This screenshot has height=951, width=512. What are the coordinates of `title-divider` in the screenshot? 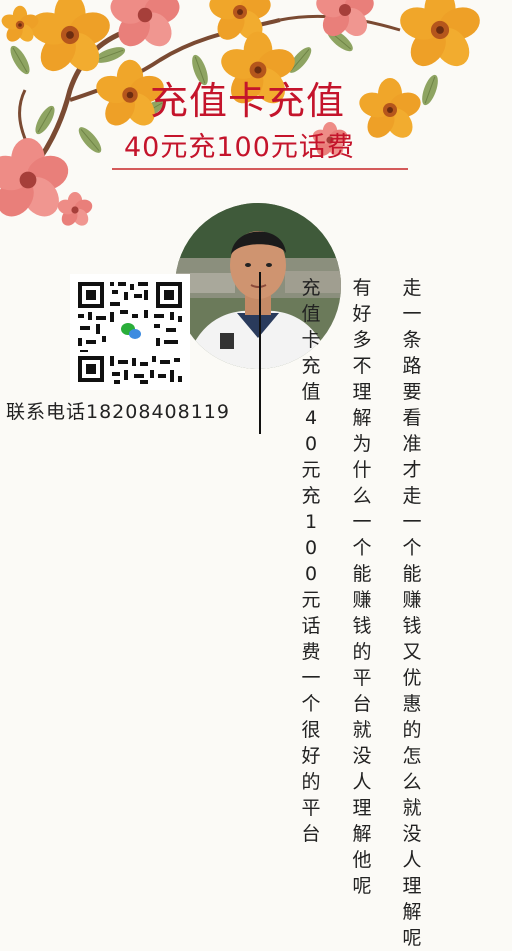 It's located at (260, 169).